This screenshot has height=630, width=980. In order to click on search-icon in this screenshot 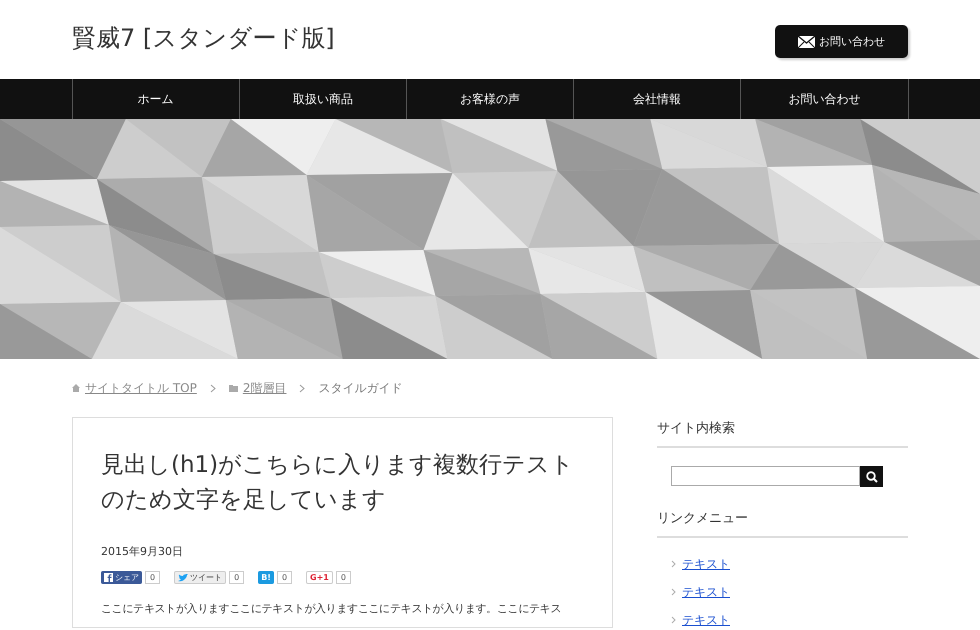, I will do `click(872, 476)`.